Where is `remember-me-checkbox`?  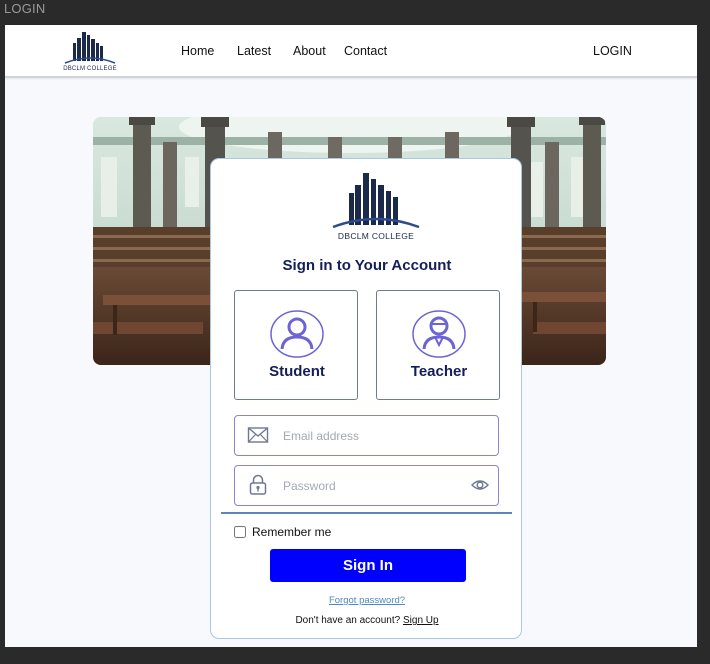
remember-me-checkbox is located at coordinates (240, 532).